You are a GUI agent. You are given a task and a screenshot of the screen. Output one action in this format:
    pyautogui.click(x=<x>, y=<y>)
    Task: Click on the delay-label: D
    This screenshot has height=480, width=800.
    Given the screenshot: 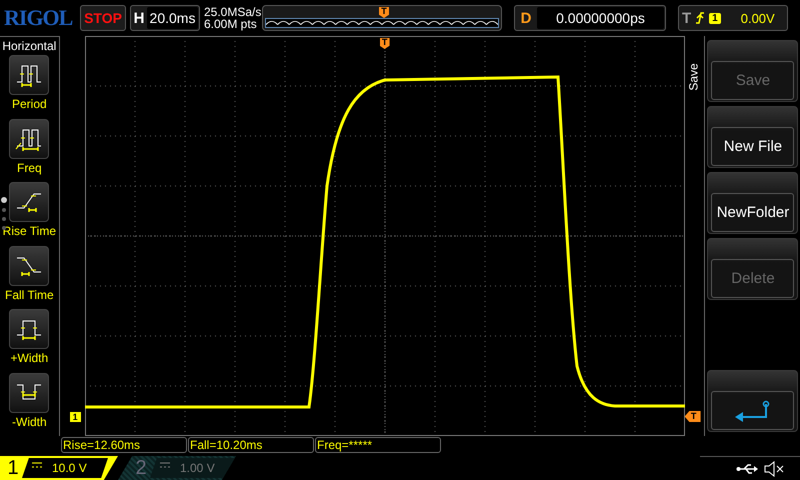 What is the action you would take?
    pyautogui.click(x=526, y=18)
    